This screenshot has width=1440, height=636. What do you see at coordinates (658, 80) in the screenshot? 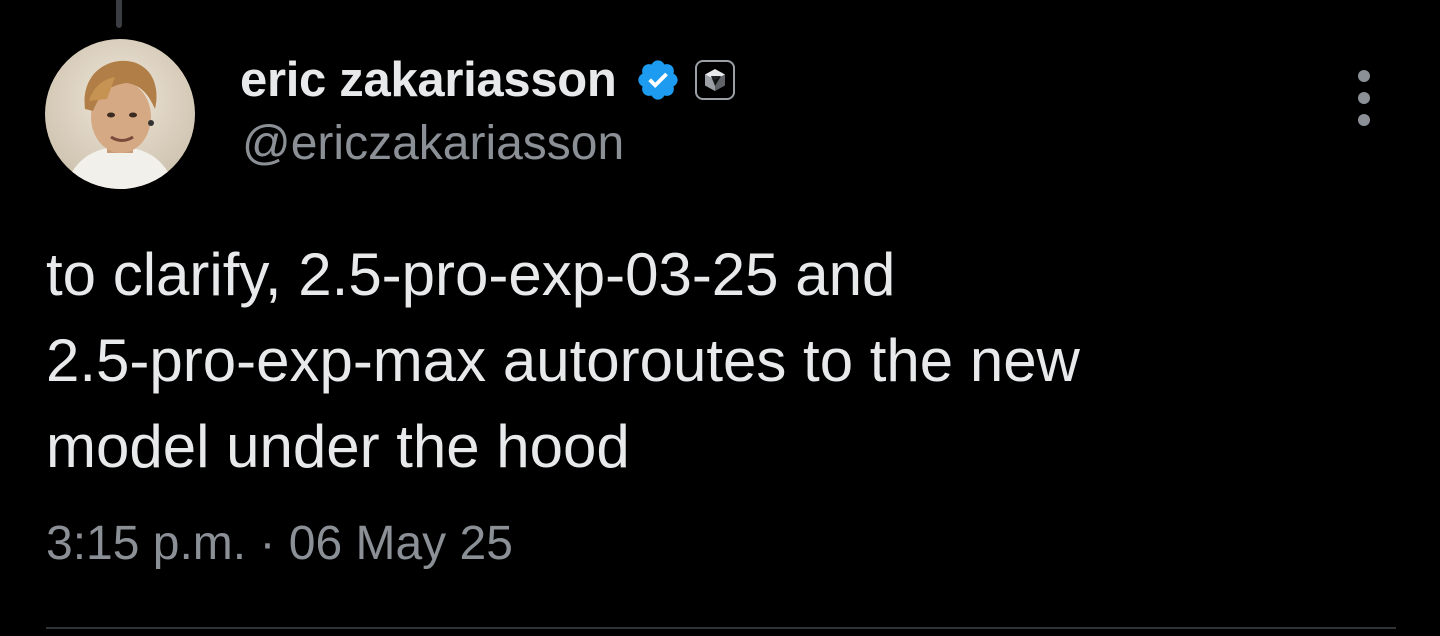
I see `verified-badge-icon` at bounding box center [658, 80].